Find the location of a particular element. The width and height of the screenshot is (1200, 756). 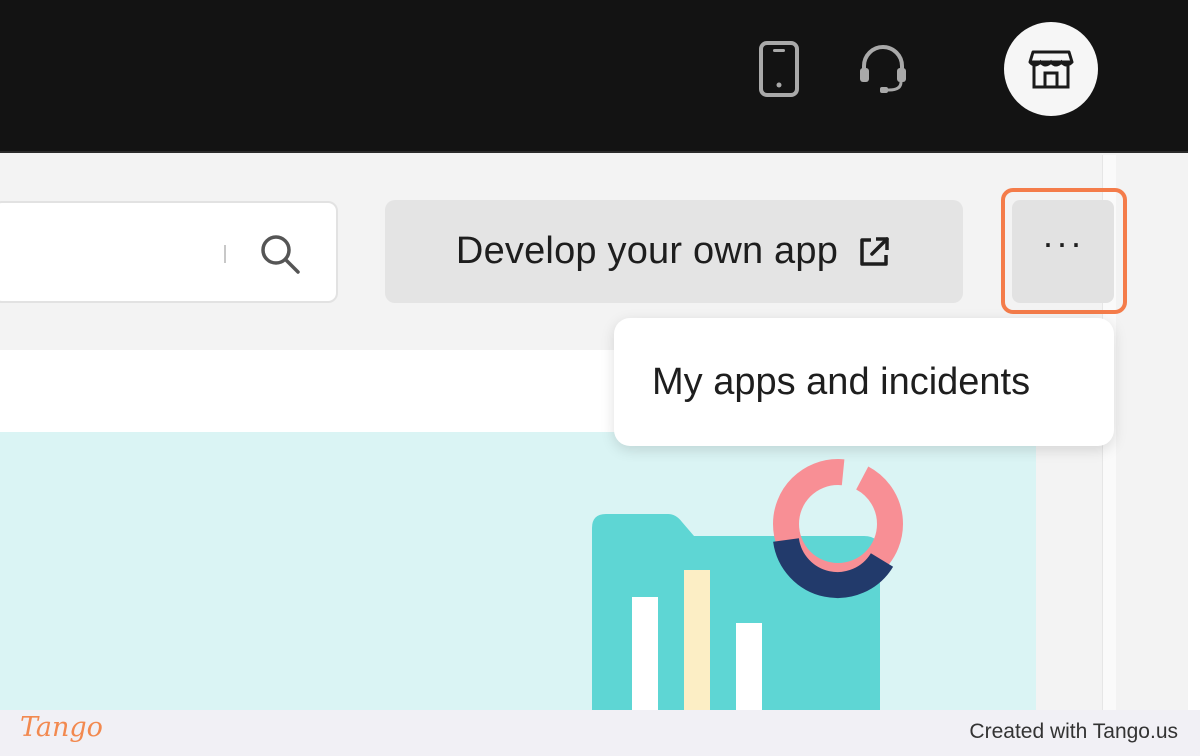

tango-logo: Tango is located at coordinates (61, 727).